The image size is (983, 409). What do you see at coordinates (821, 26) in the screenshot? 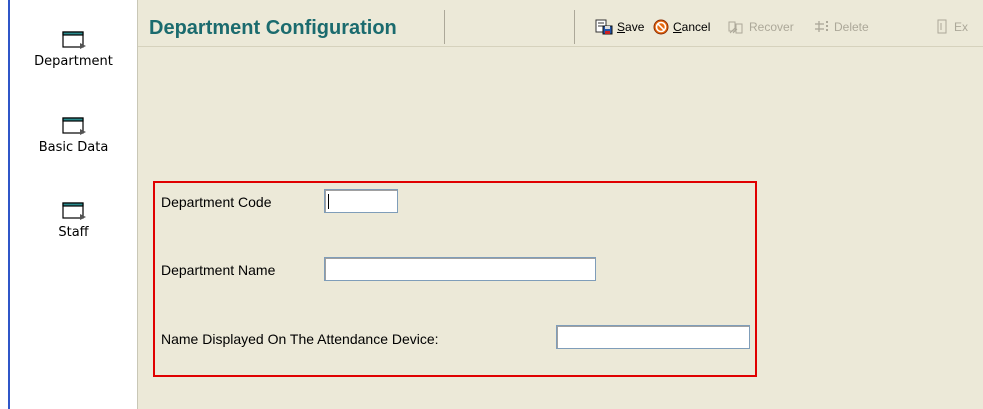
I see `delete-icon` at bounding box center [821, 26].